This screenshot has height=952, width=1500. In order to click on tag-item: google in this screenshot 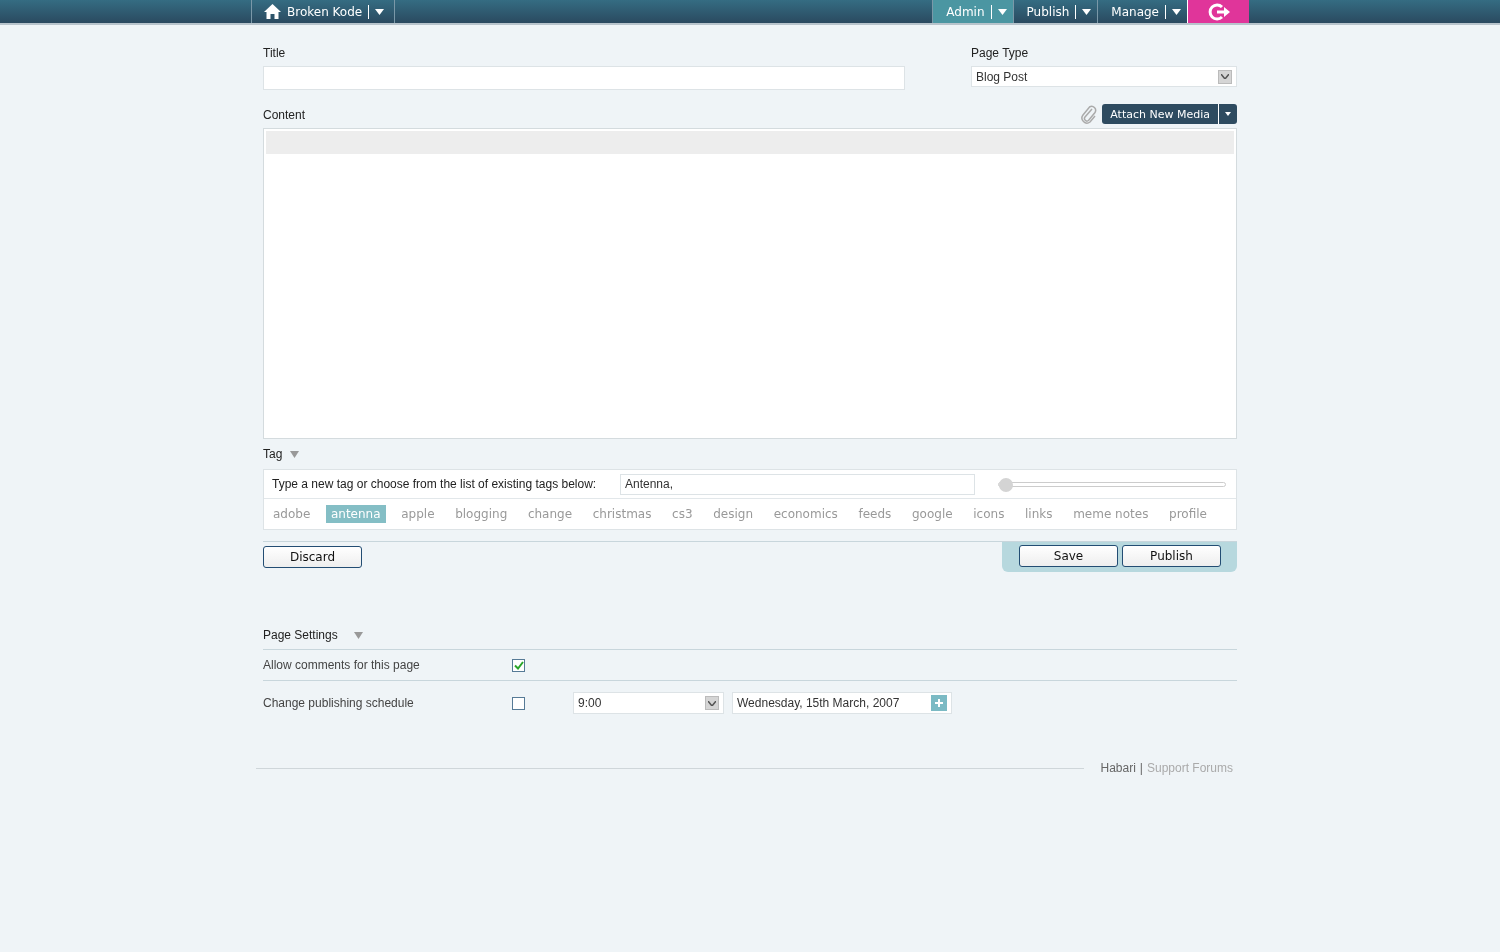, I will do `click(932, 514)`.